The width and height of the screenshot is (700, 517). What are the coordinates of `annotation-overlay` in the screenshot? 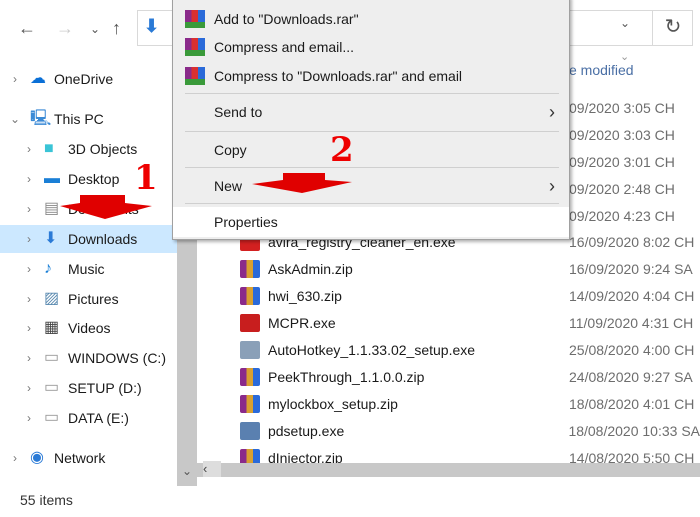 It's located at (206, 196).